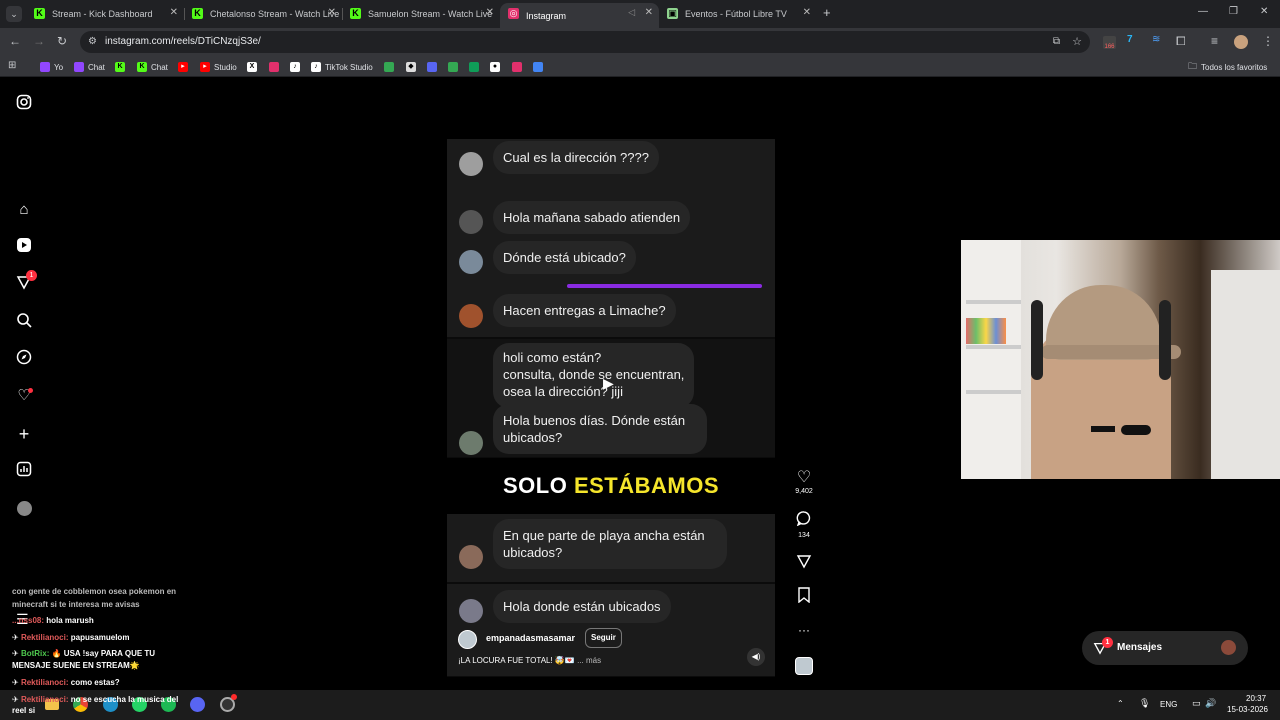  Describe the element at coordinates (89, 67) in the screenshot. I see `bookmark-chat-twitch: Chat` at that location.